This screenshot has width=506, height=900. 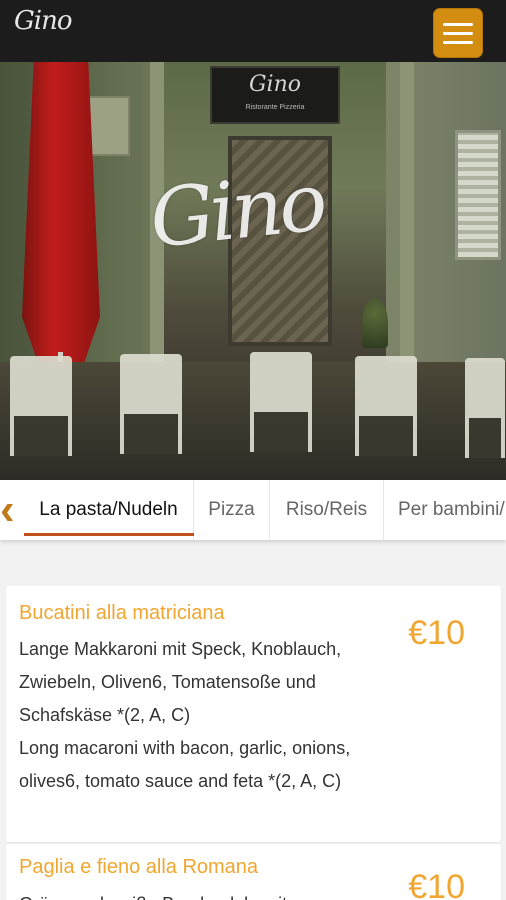 I want to click on tab-riso: Riso/Reis, so click(x=327, y=510).